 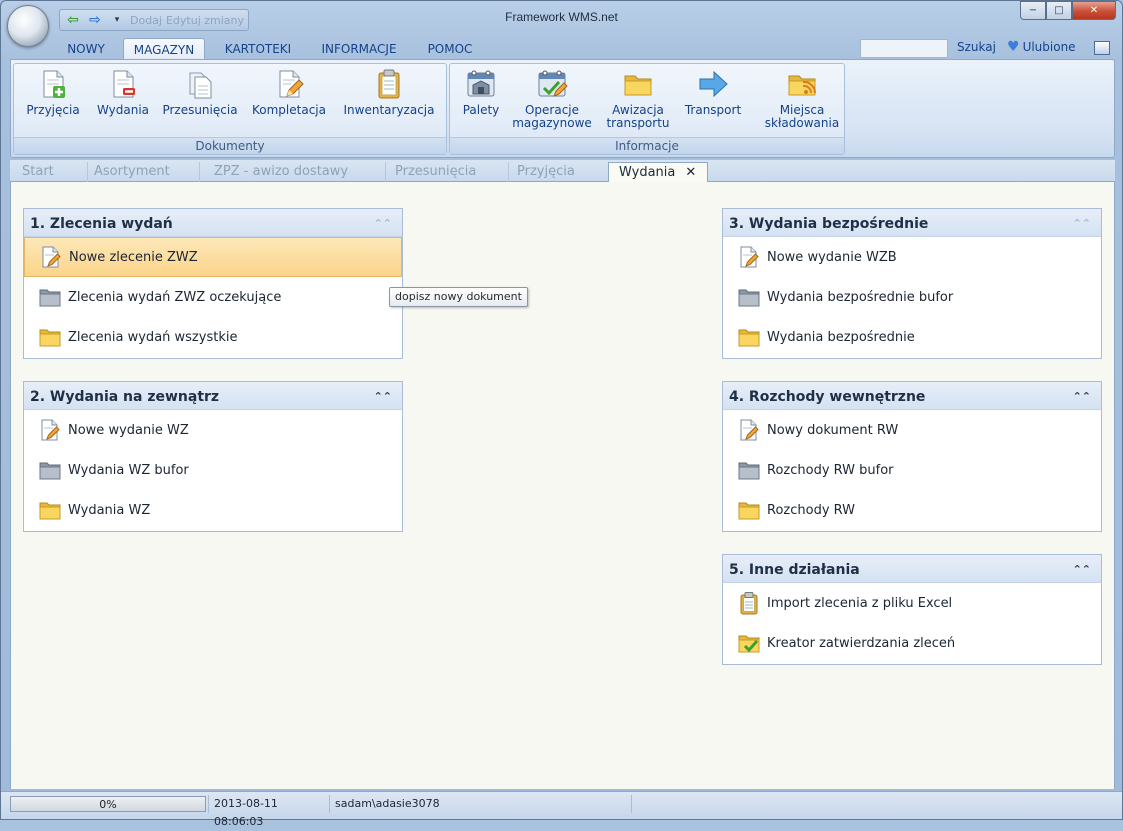 What do you see at coordinates (912, 643) in the screenshot?
I see `list-item: Kreator zatwierdzania zleceń` at bounding box center [912, 643].